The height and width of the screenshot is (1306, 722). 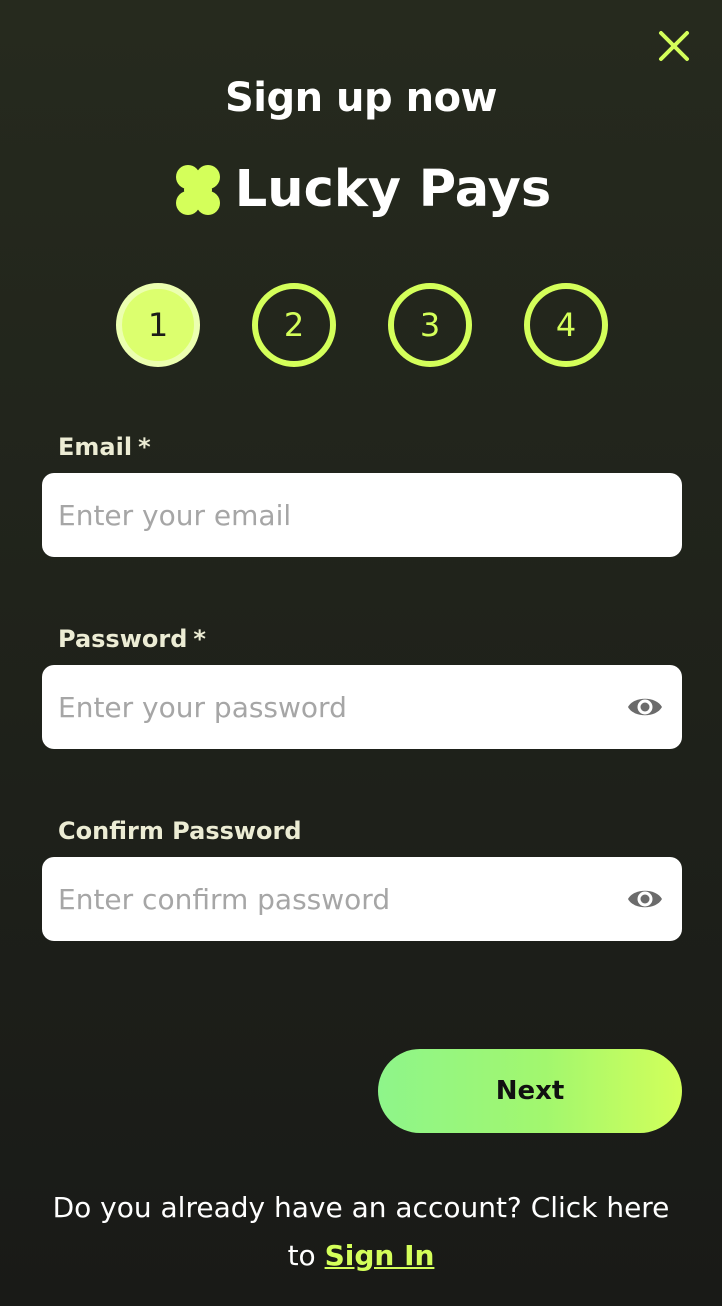 What do you see at coordinates (361, 98) in the screenshot?
I see `page-title: Sign up now` at bounding box center [361, 98].